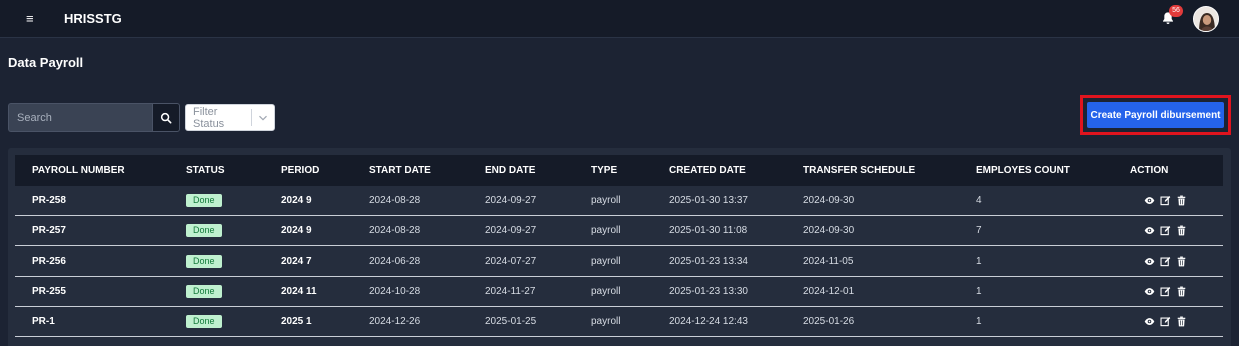 The image size is (1239, 346). I want to click on page-title: Data Payroll, so click(46, 62).